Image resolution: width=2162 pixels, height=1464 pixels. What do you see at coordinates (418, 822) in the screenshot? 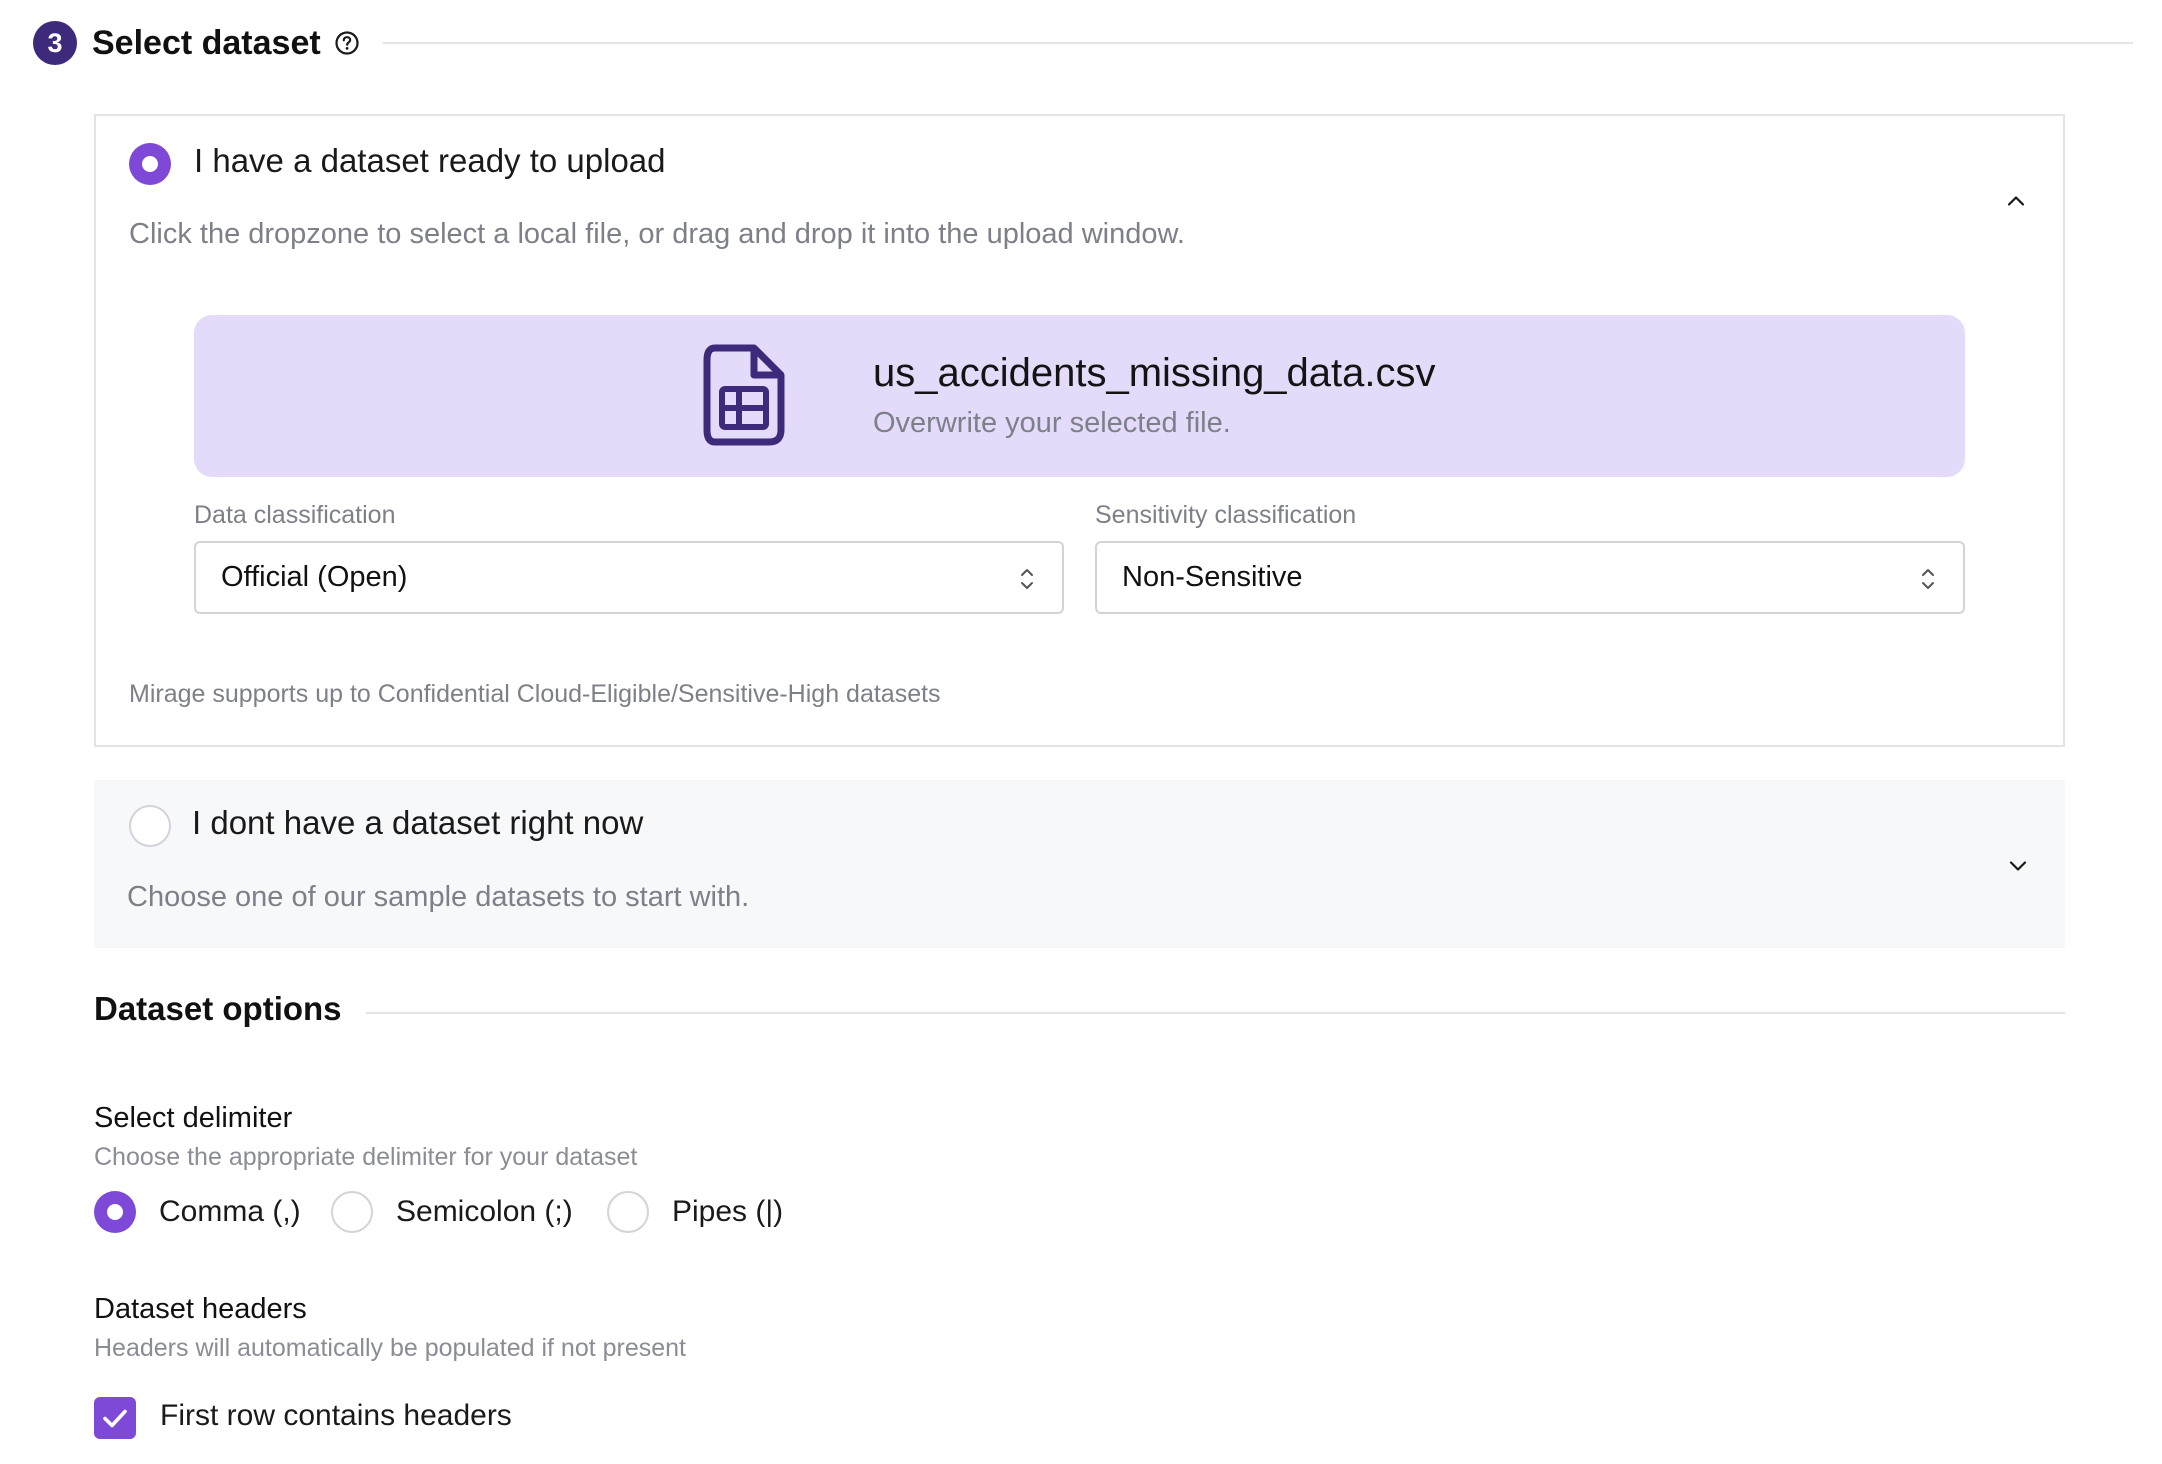
I see `sample-option-title: I dont have a dataset right now` at bounding box center [418, 822].